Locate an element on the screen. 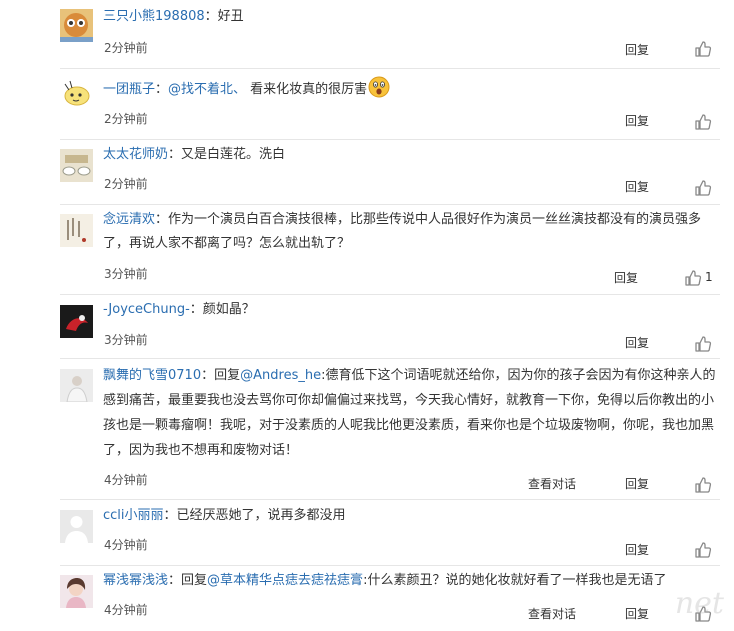 The image size is (734, 631). comment-text-line: 了，因为我也不想再和废物对话！ is located at coordinates (201, 450).